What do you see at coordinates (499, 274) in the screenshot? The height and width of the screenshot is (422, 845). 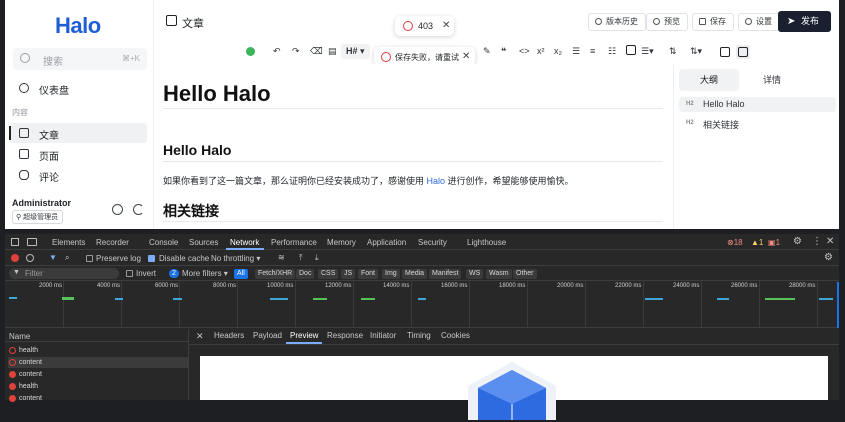 I see `chip-wasm: Wasm` at bounding box center [499, 274].